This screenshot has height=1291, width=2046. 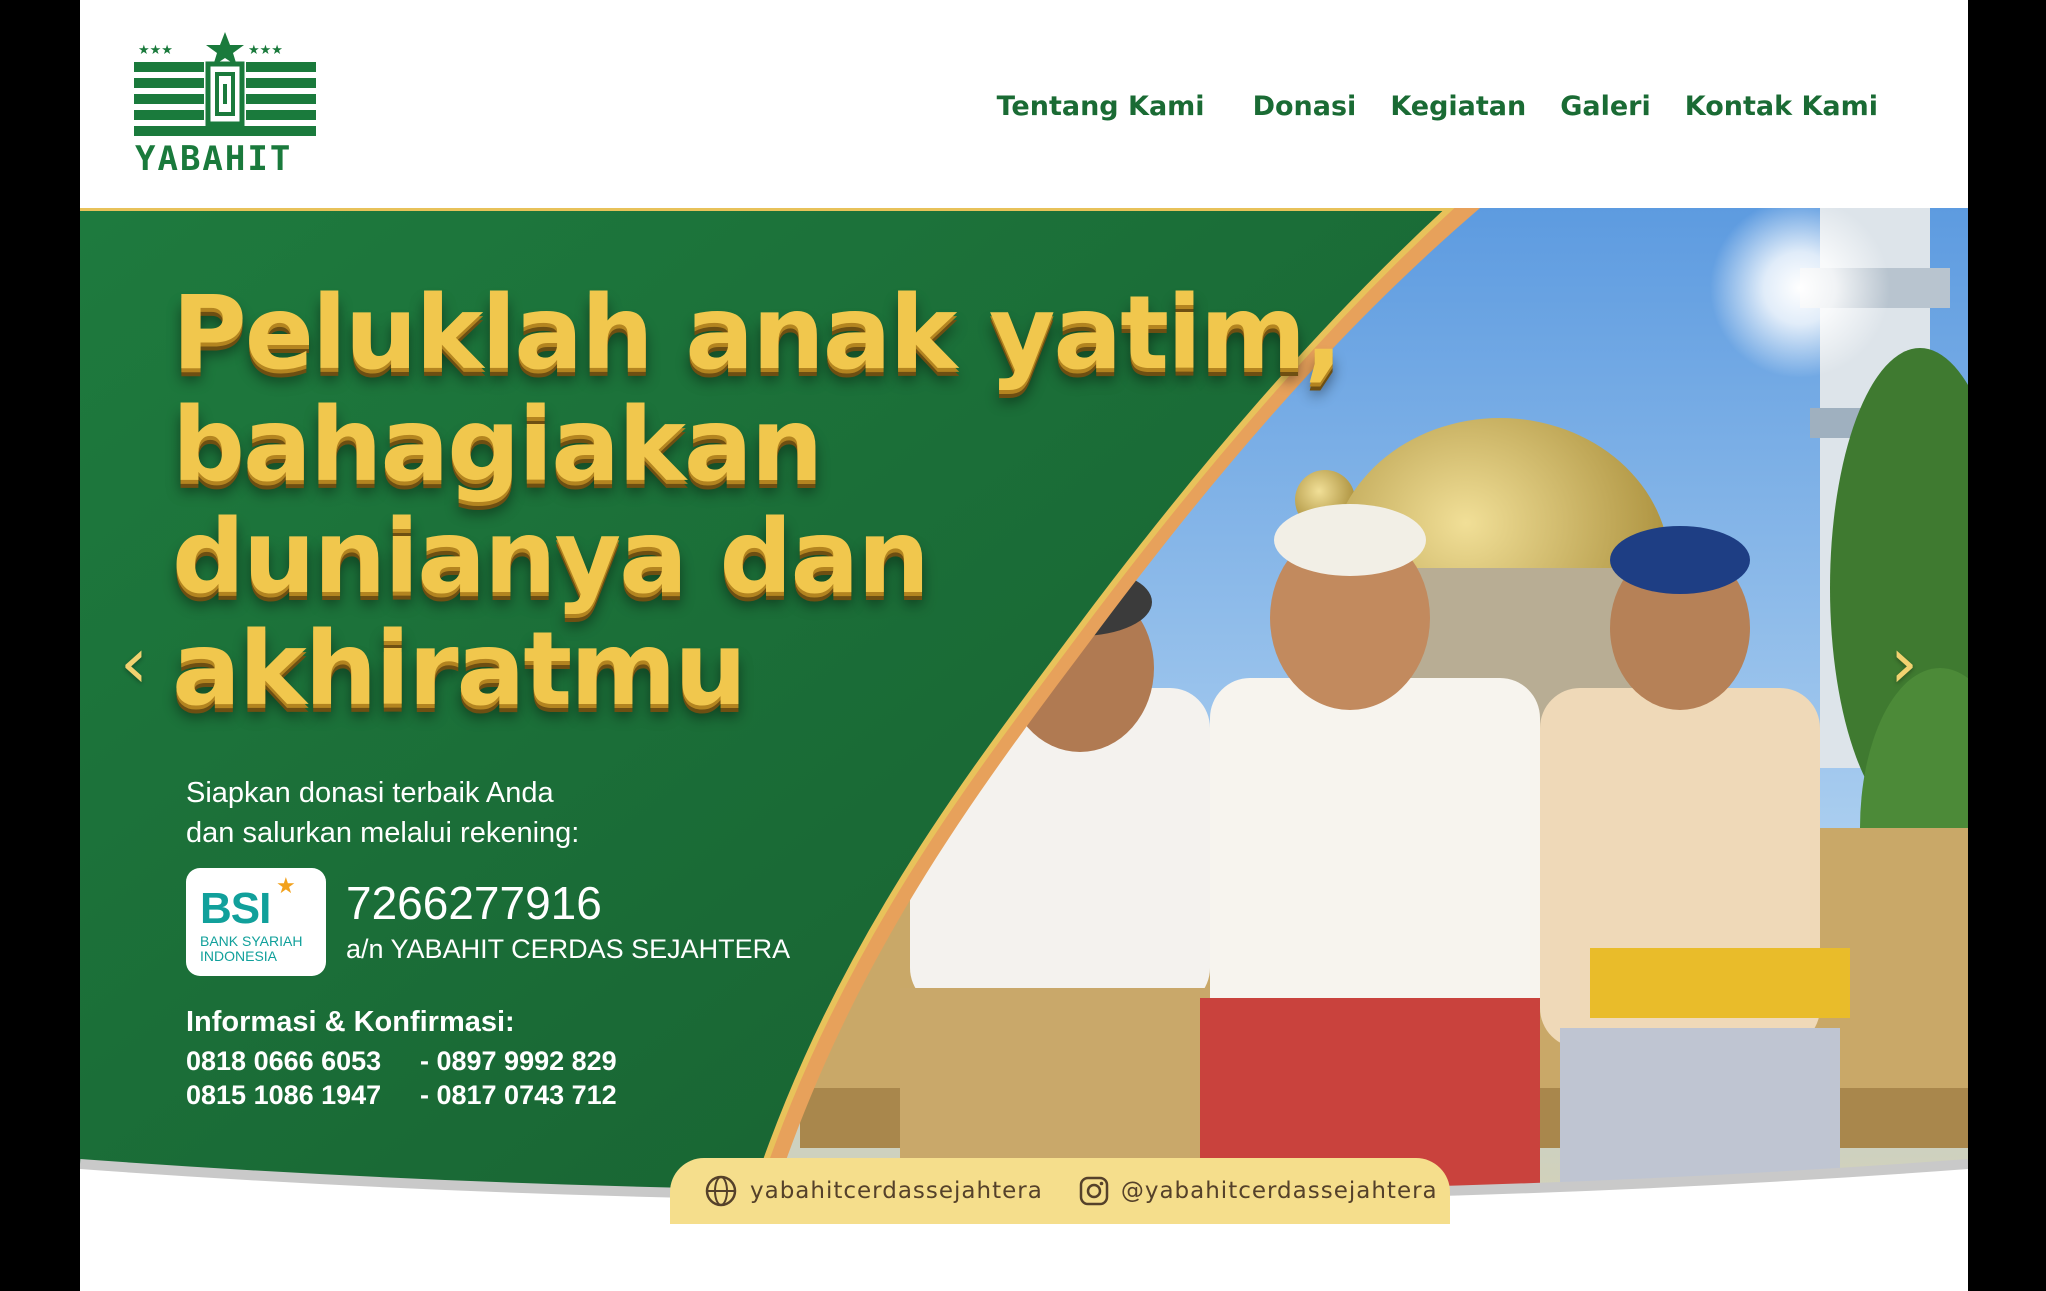 I want to click on phone-row: 0815 1086 1947 - 0817 0743 712, so click(x=401, y=1095).